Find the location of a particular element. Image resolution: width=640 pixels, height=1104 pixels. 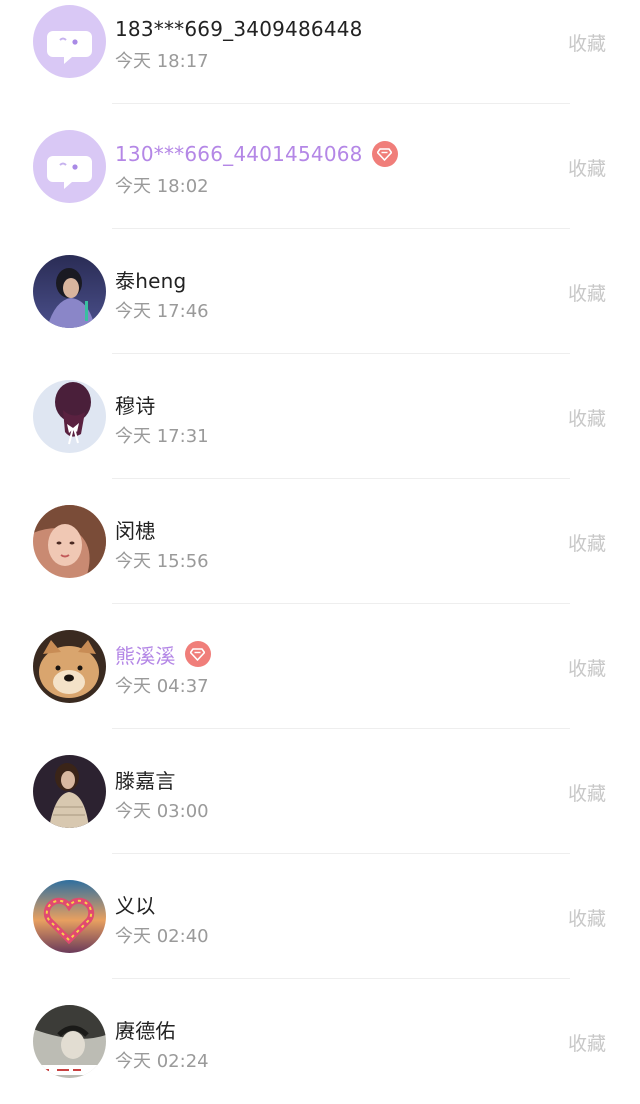

user-name: 穆诗 is located at coordinates (135, 405).